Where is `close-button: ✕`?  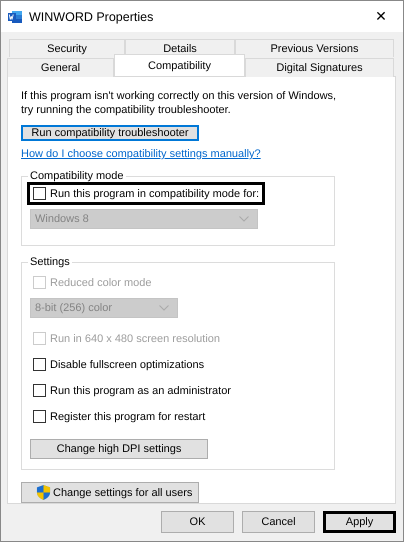 close-button: ✕ is located at coordinates (381, 16).